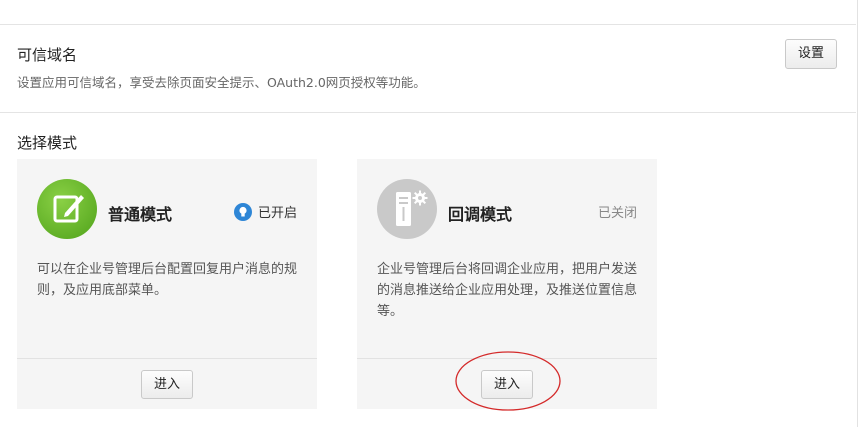 The height and width of the screenshot is (427, 860). I want to click on mode-section-title: 选择模式, so click(47, 143).